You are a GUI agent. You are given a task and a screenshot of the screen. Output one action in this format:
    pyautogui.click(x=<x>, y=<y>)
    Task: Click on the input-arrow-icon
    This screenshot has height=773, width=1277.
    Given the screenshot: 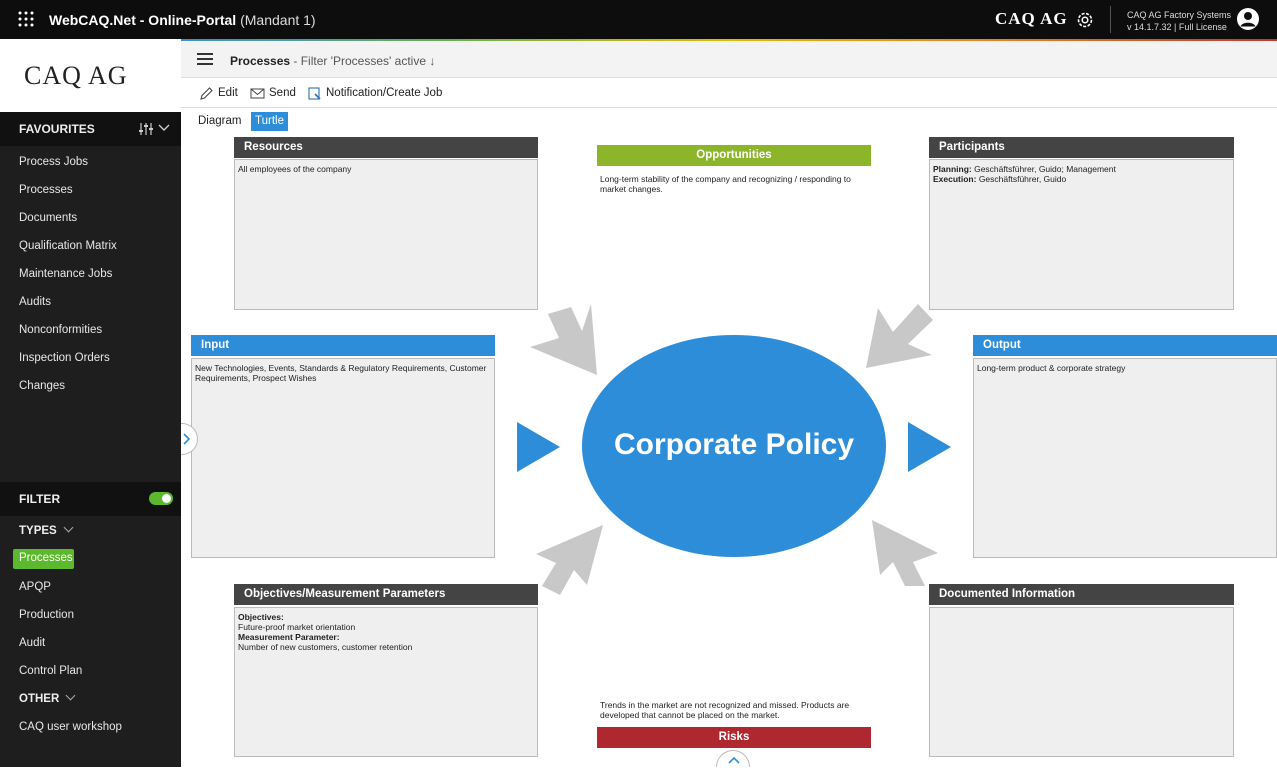 What is the action you would take?
    pyautogui.click(x=538, y=447)
    